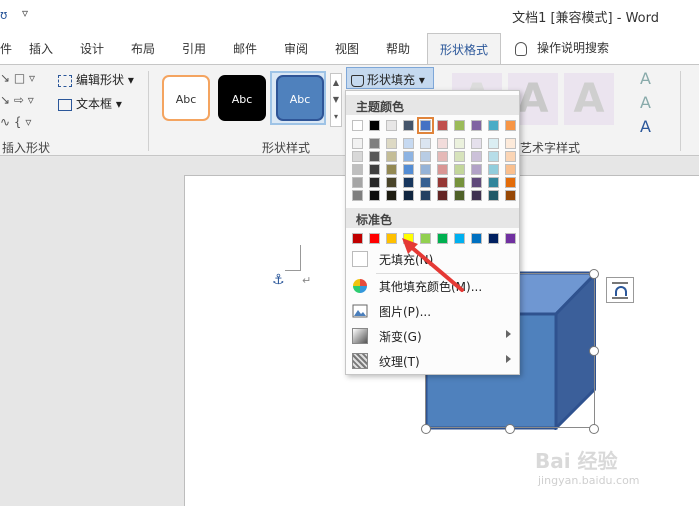 Image resolution: width=699 pixels, height=506 pixels. I want to click on gradient-fill-item: 渐变(G), so click(432, 336).